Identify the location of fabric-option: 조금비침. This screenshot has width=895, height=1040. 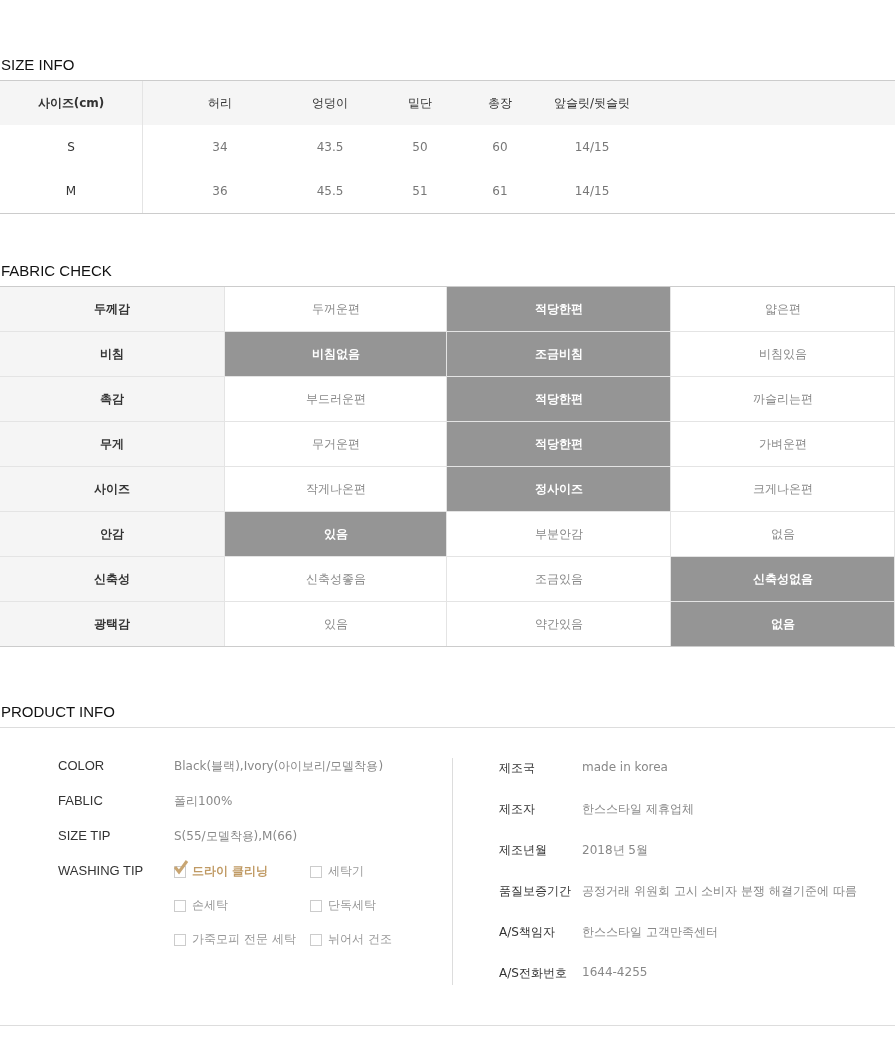
(559, 354).